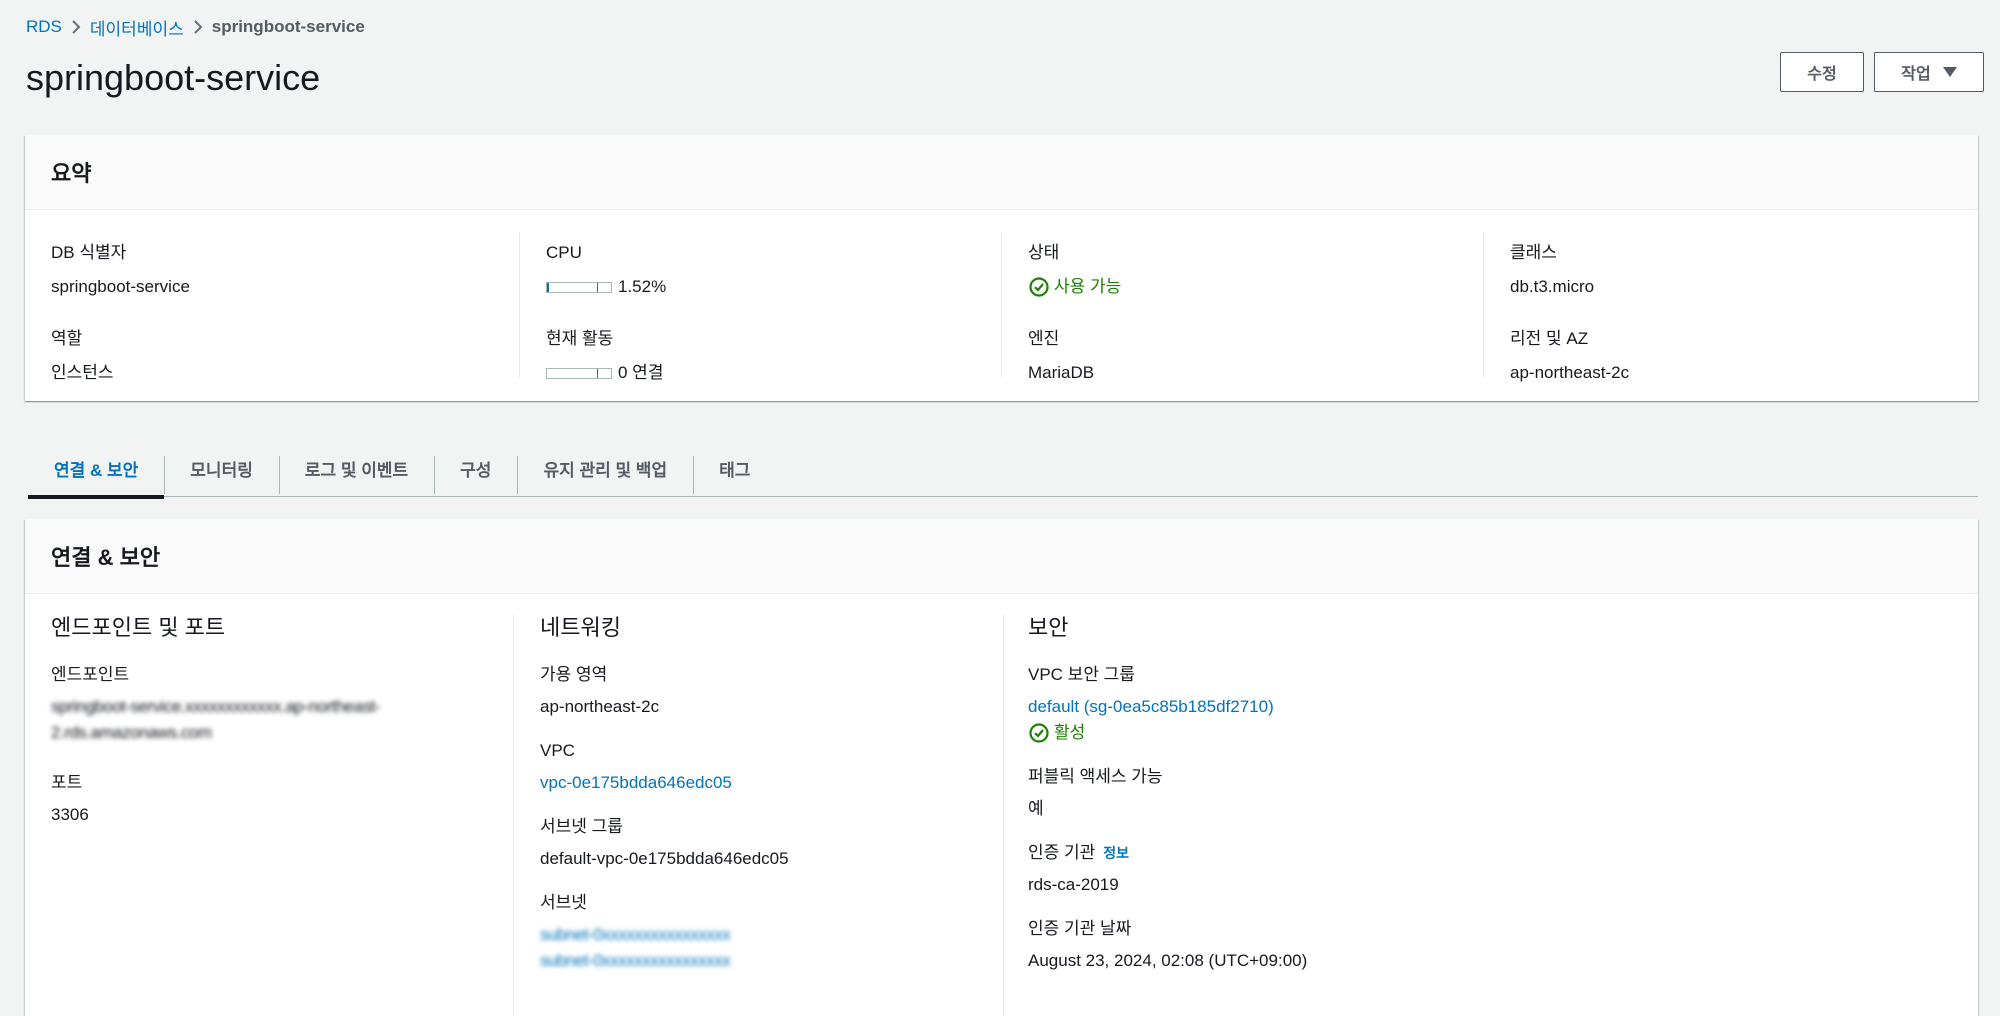 Image resolution: width=2000 pixels, height=1016 pixels. I want to click on class-value: db.t3.micro, so click(1552, 286).